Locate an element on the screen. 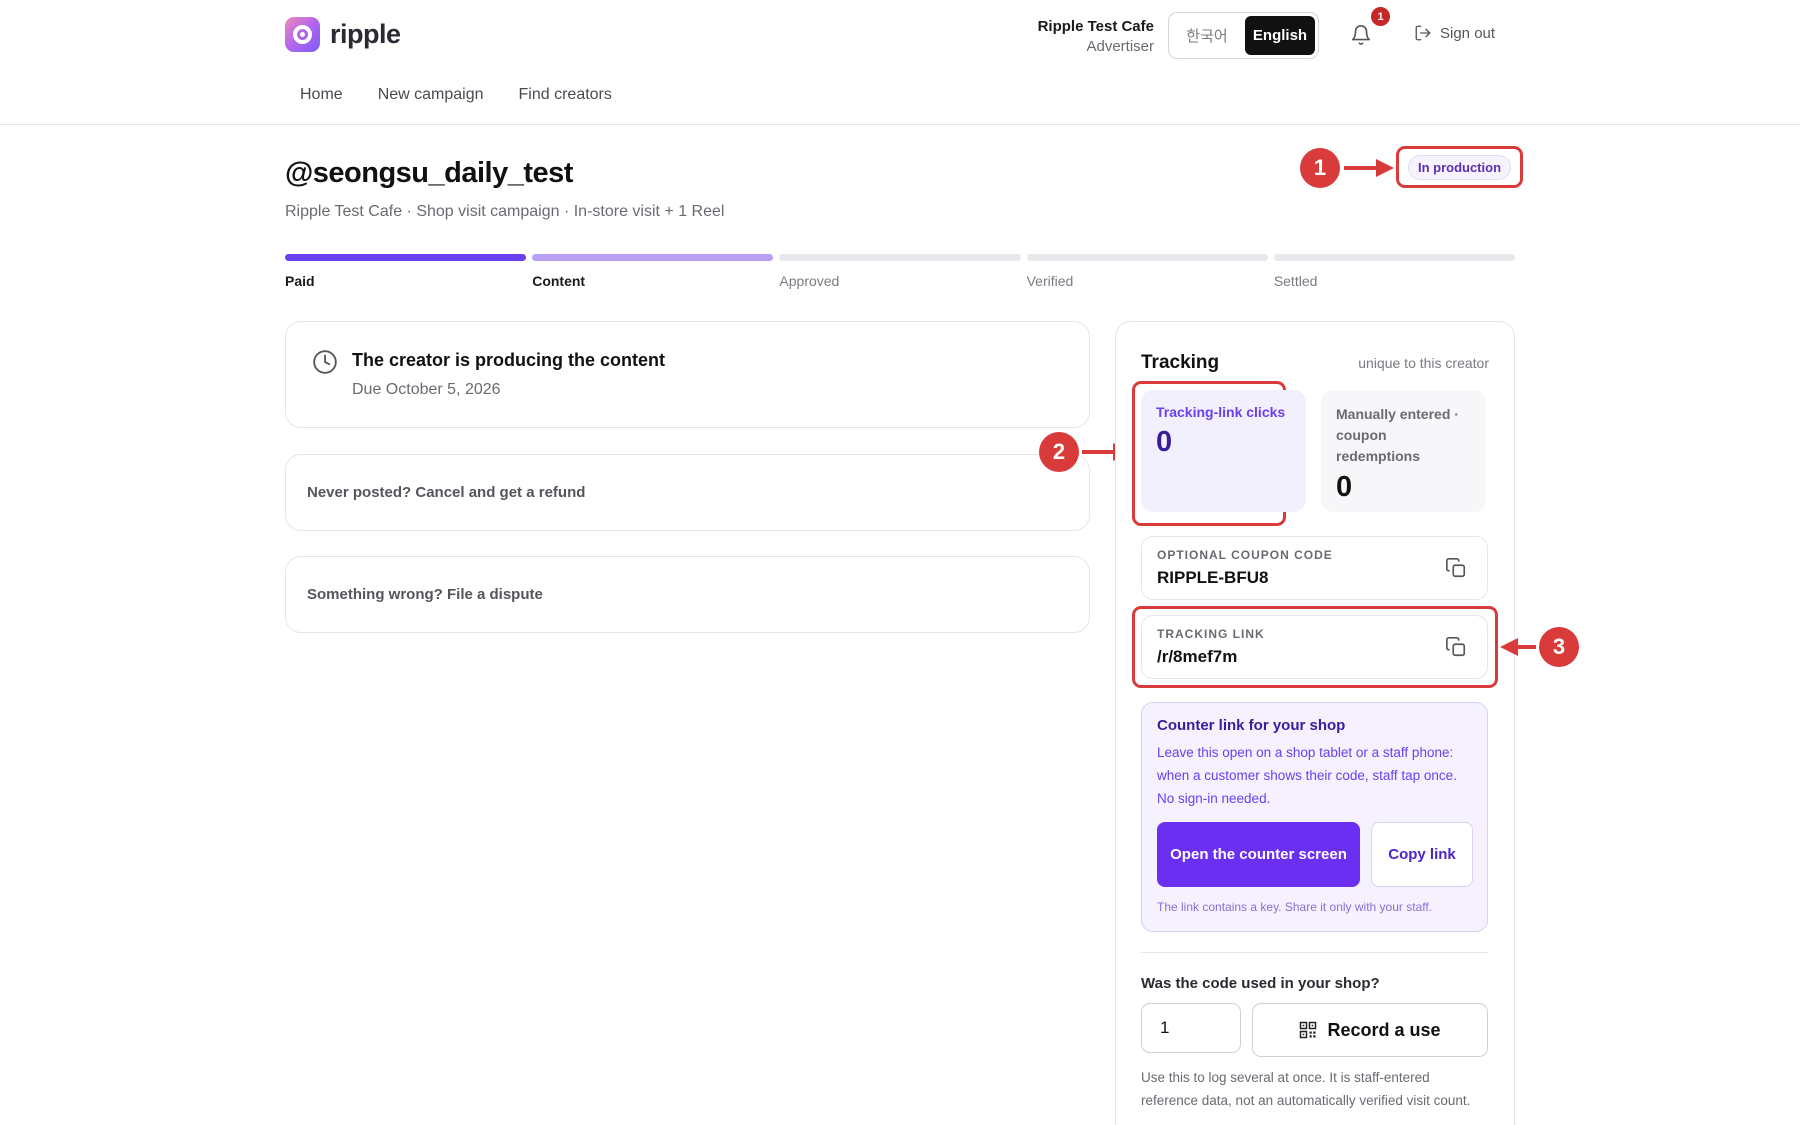 The image size is (1800, 1125). divider is located at coordinates (1314, 952).